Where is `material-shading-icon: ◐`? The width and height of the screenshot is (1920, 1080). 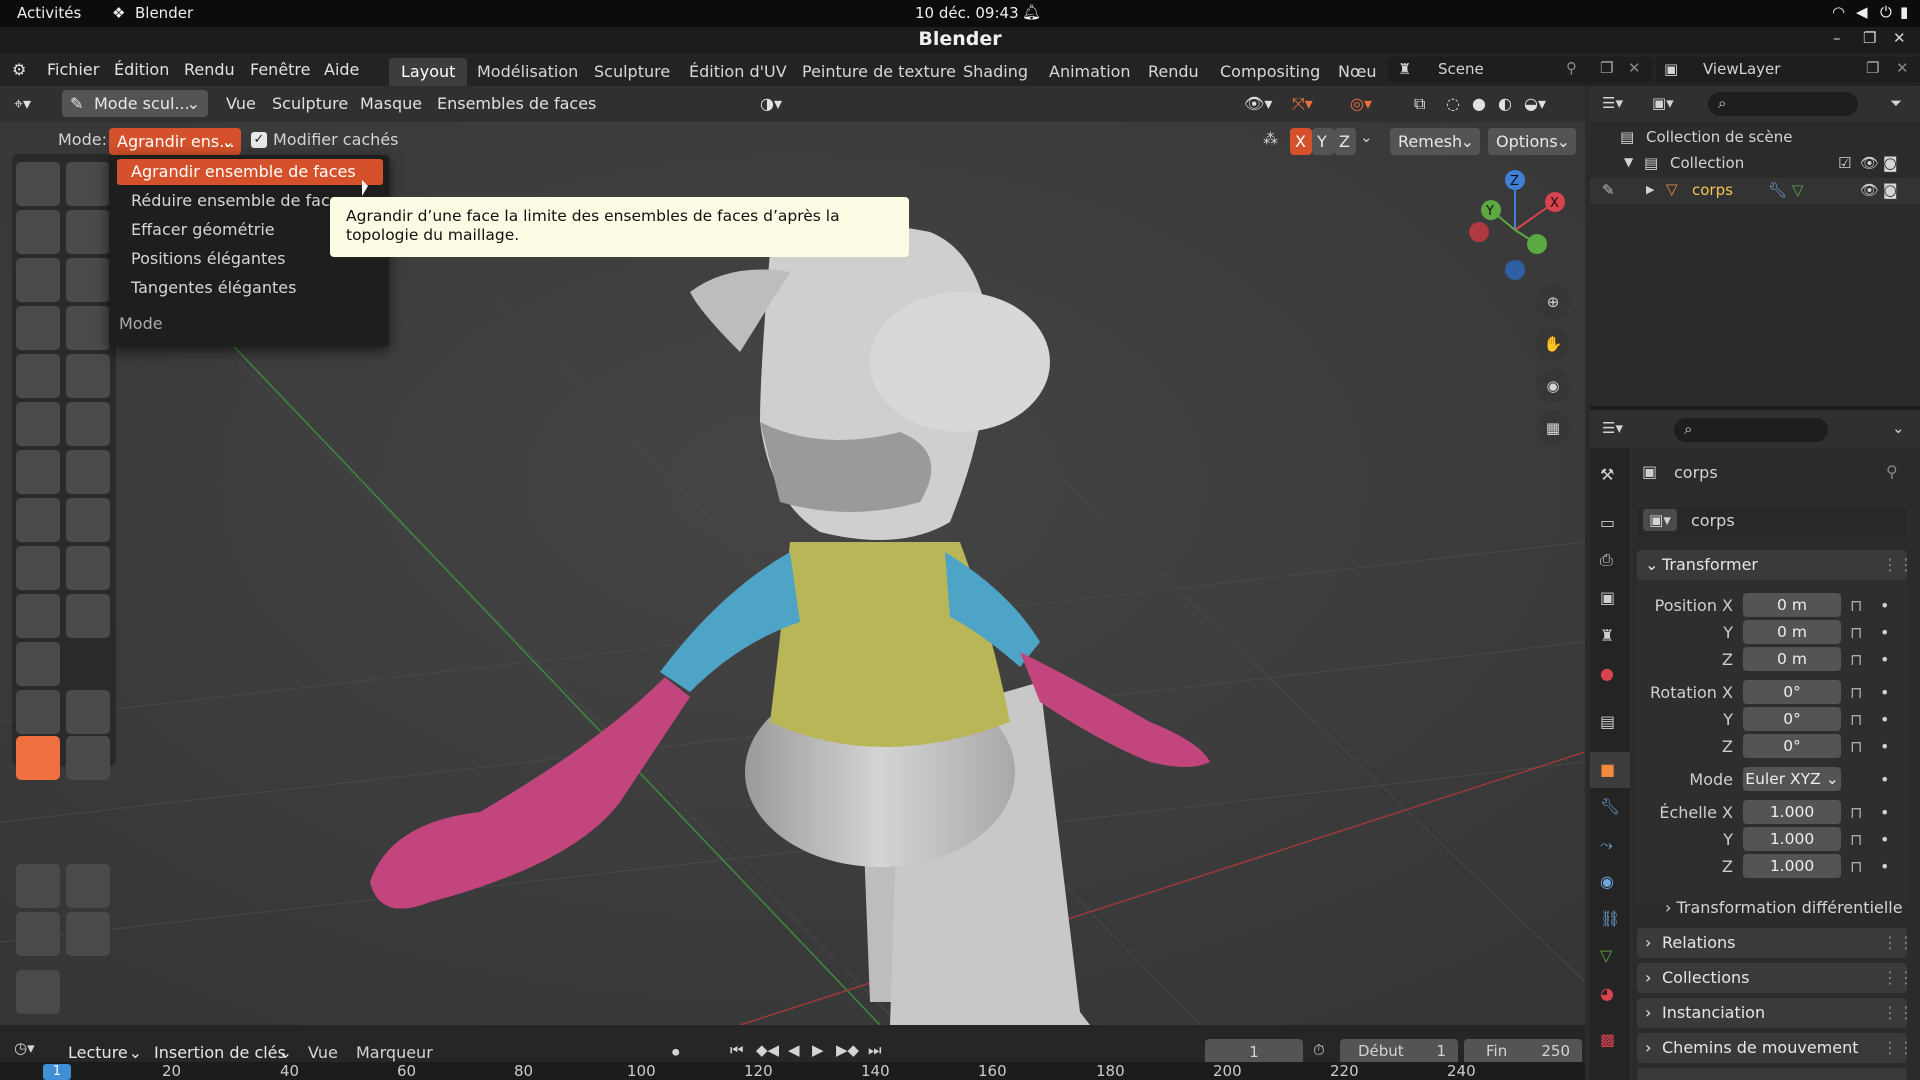 material-shading-icon: ◐ is located at coordinates (1505, 104).